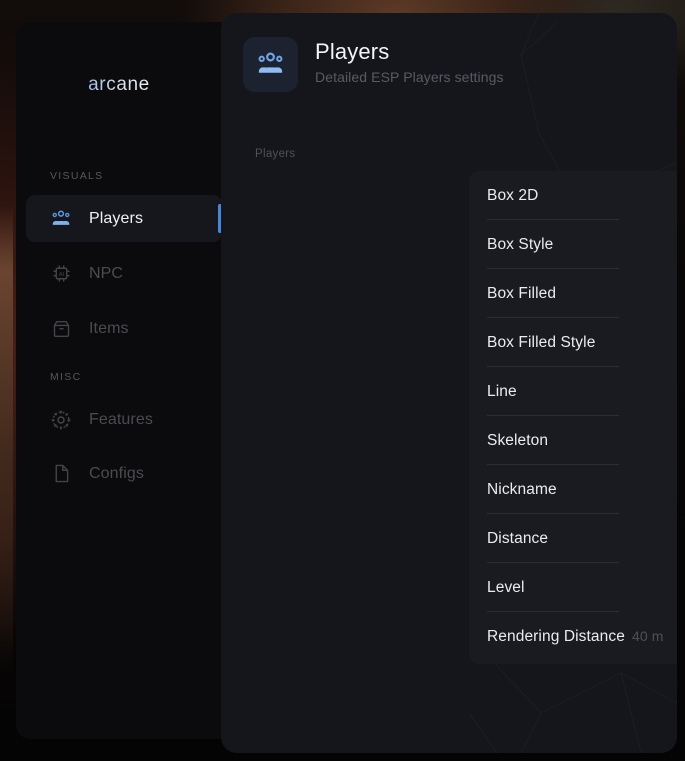  I want to click on sidebar-item-configs: Configs, so click(124, 473).